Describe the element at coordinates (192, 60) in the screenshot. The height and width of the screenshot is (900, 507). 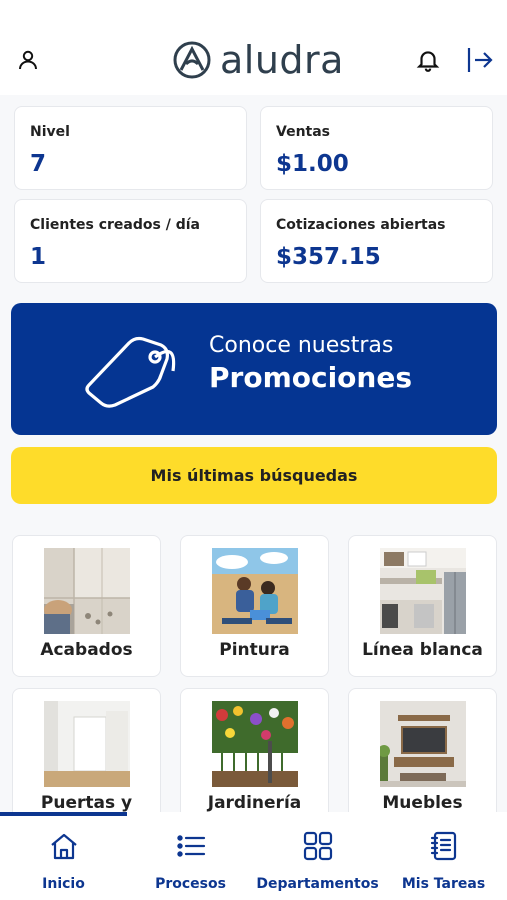
I see `aludra-logo-icon` at that location.